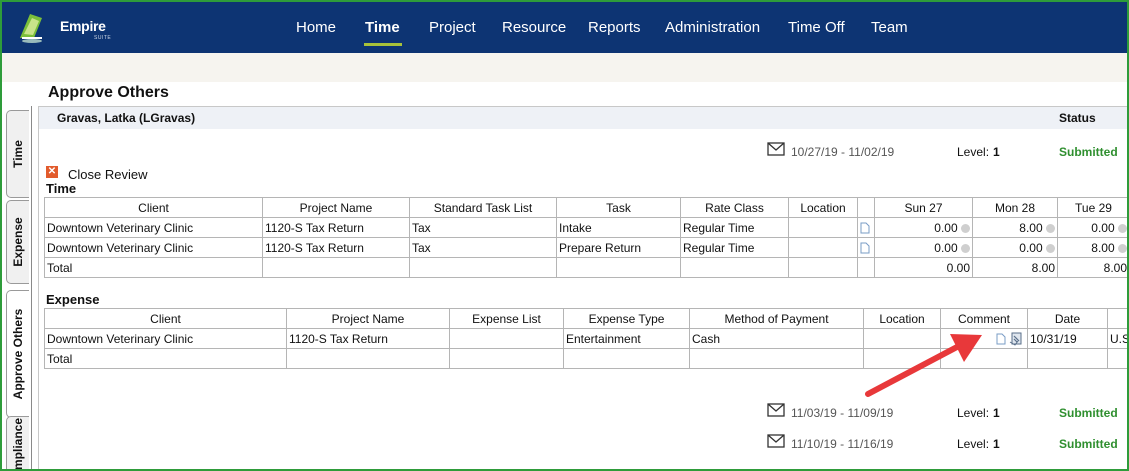 This screenshot has width=1129, height=471. What do you see at coordinates (1015, 267) in the screenshot?
I see `total-mon: 8.00` at bounding box center [1015, 267].